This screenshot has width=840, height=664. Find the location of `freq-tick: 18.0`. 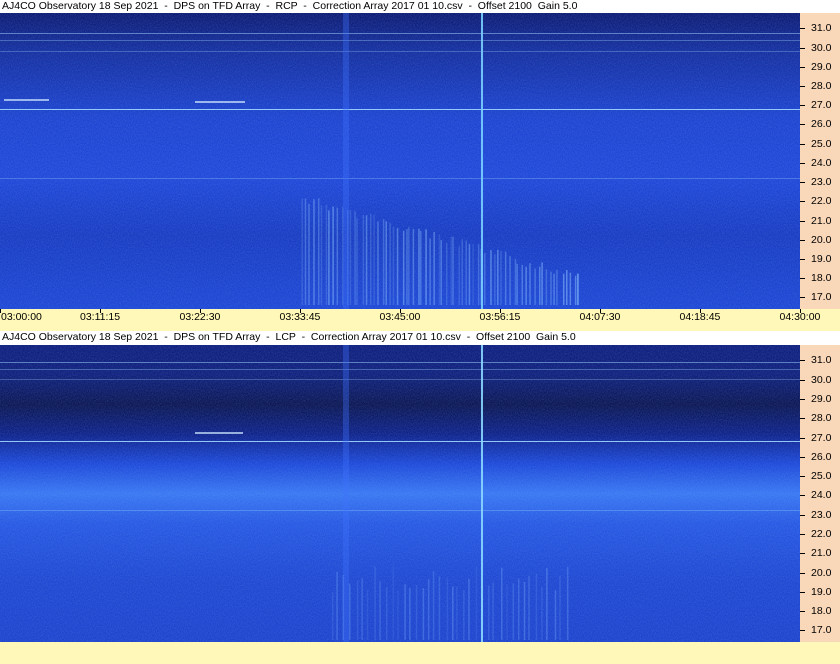

freq-tick: 18.0 is located at coordinates (820, 611).